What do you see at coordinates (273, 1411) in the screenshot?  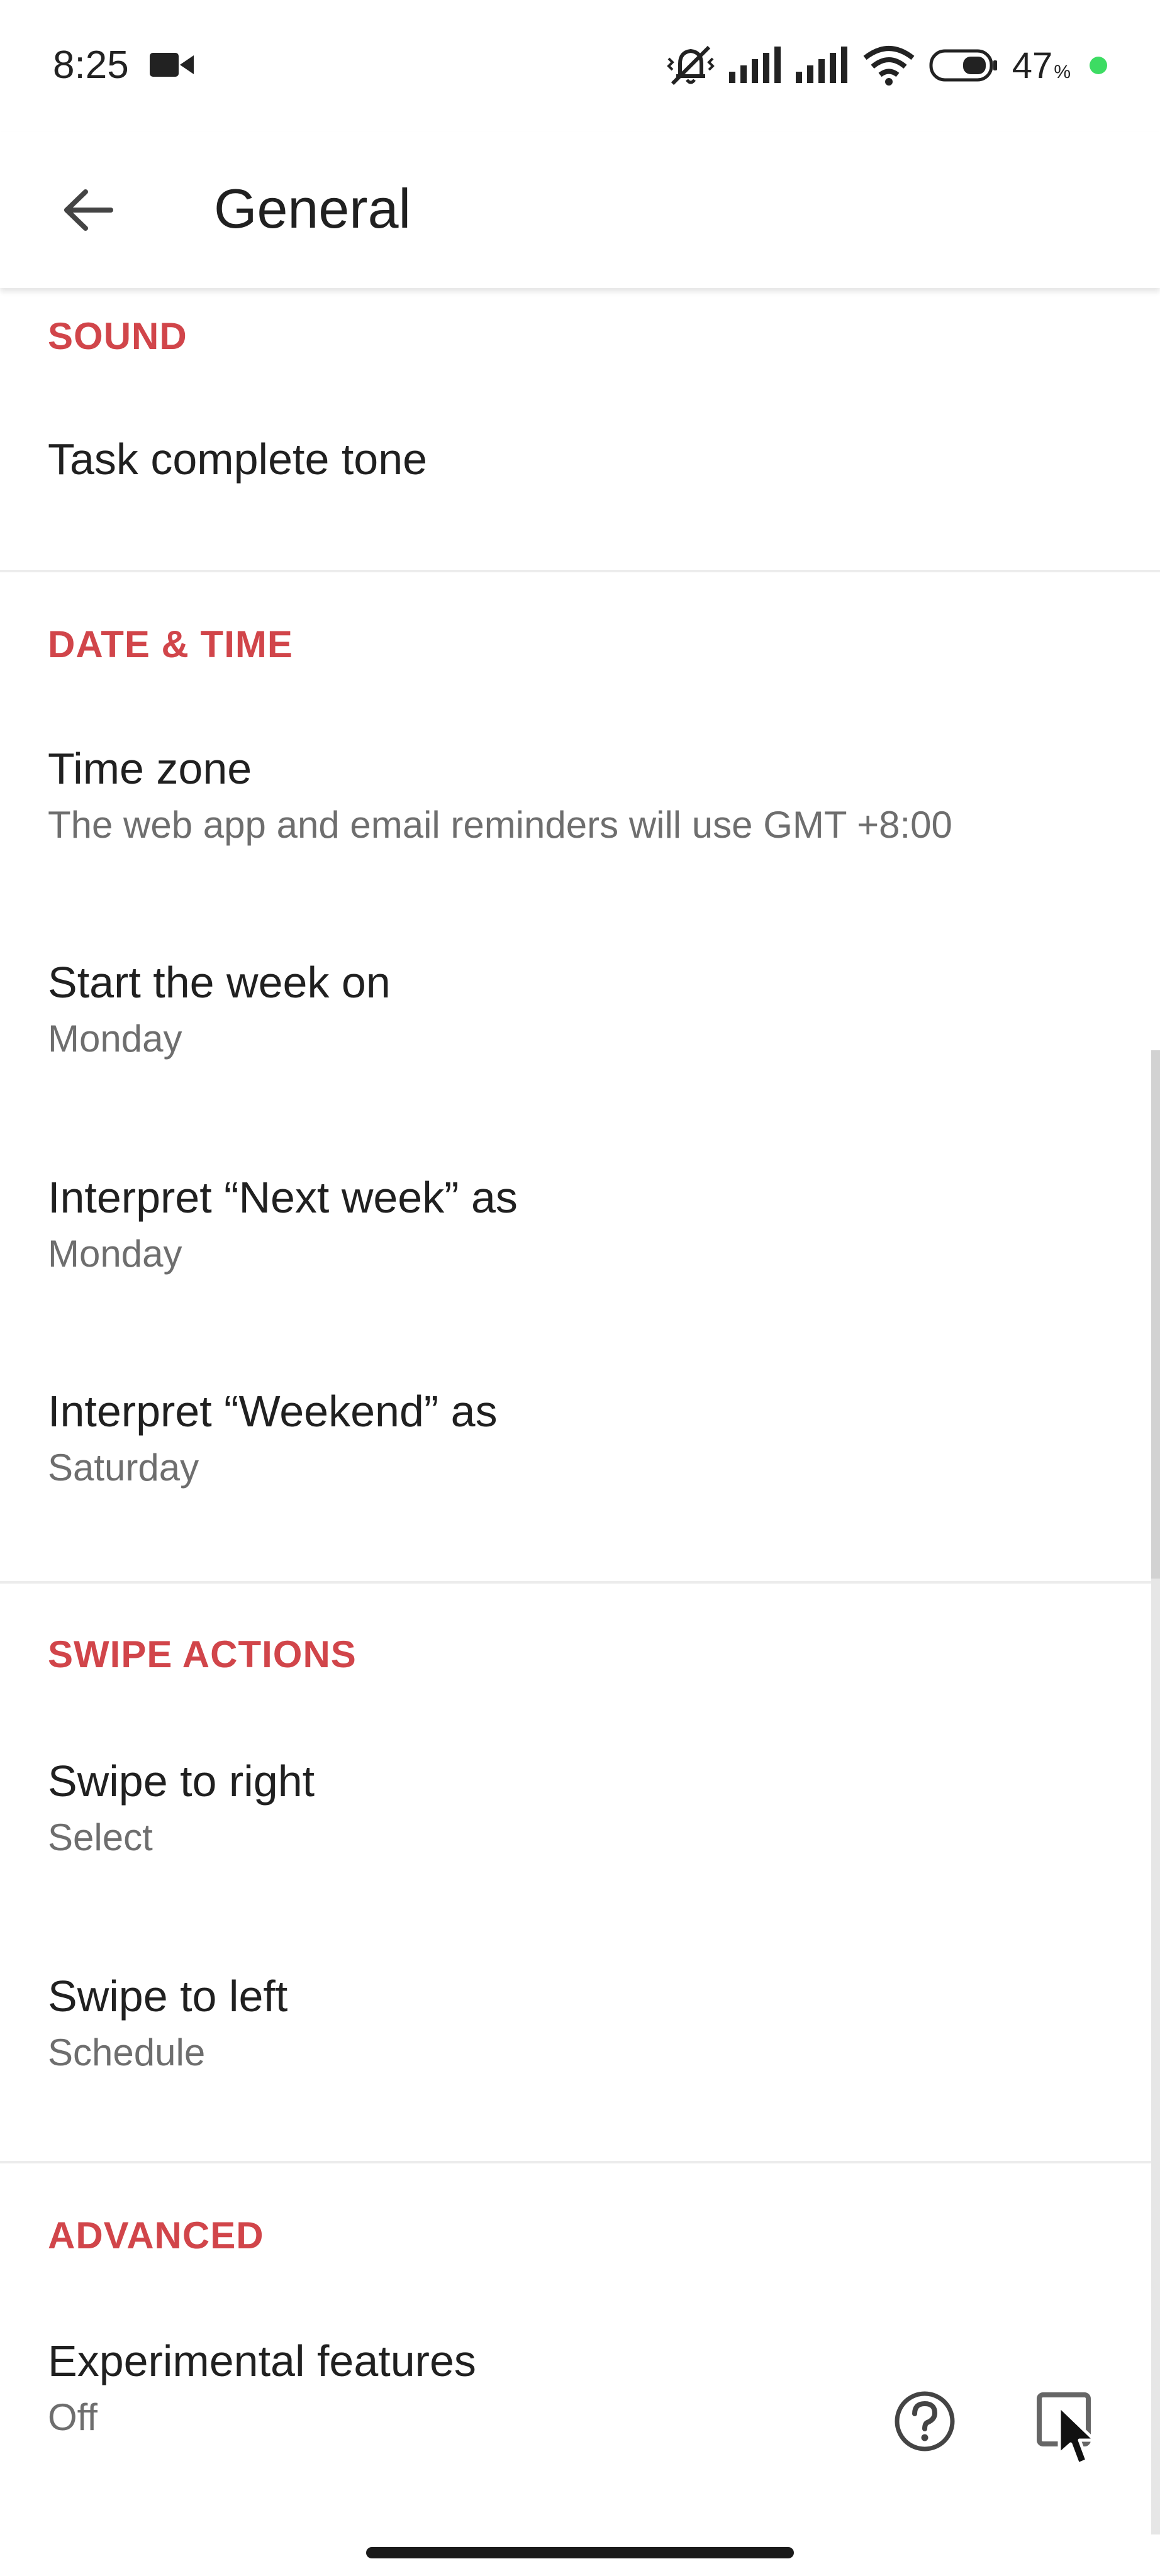 I see `setting-title: Interpret “Weekend” as` at bounding box center [273, 1411].